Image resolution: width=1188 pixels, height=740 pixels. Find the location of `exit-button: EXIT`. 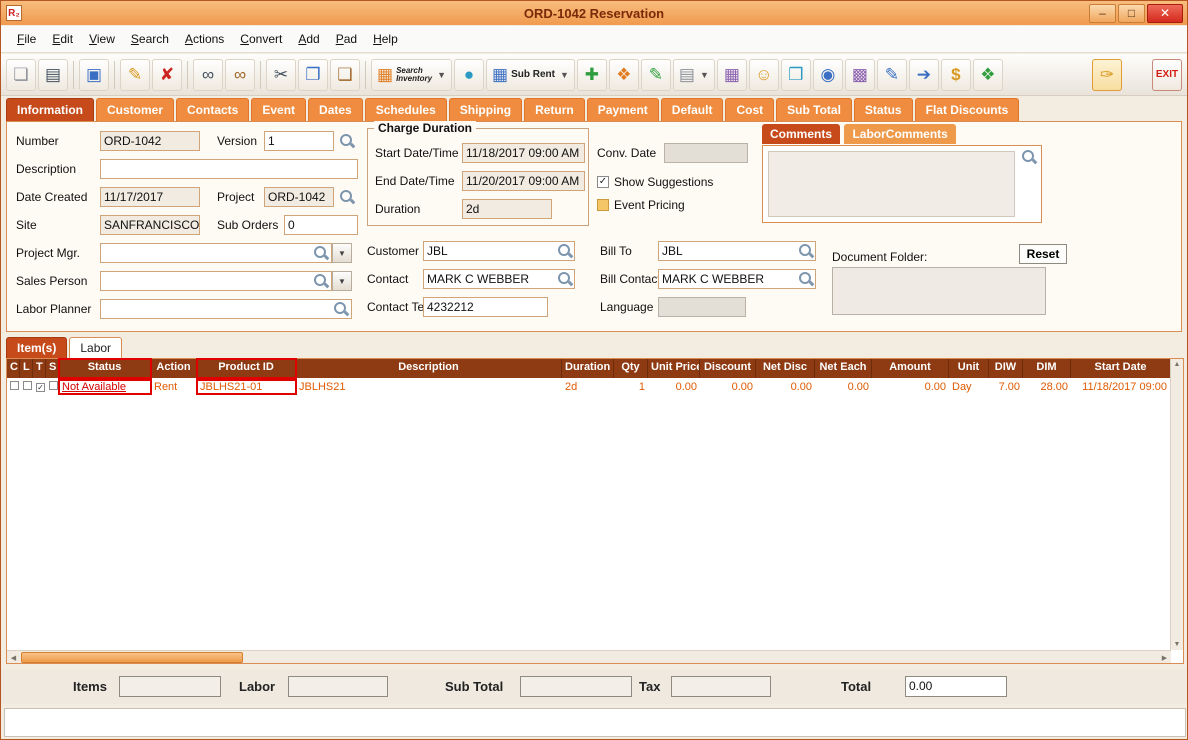

exit-button: EXIT is located at coordinates (1167, 74).